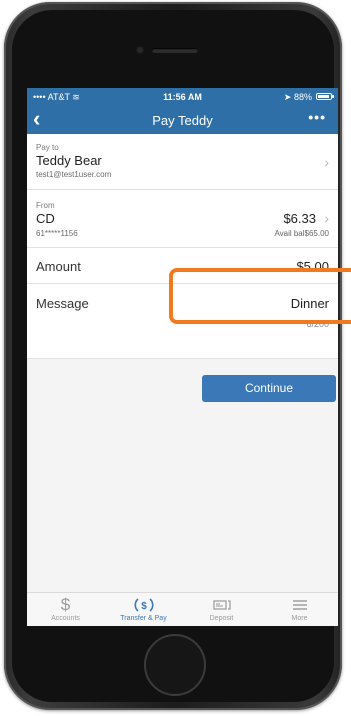  I want to click on tab-accounts: $ Accounts, so click(65, 609).